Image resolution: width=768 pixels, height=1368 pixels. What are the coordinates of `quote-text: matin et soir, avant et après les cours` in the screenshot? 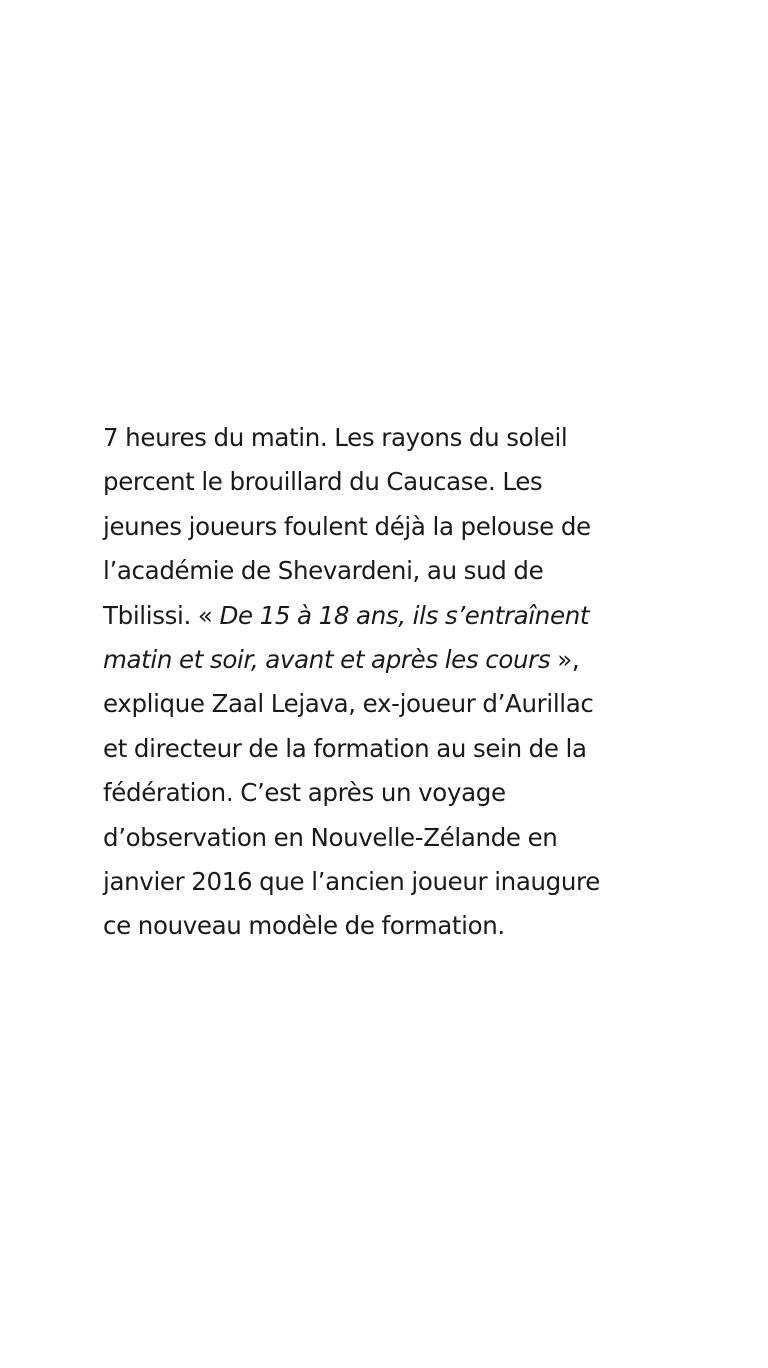 It's located at (327, 660).